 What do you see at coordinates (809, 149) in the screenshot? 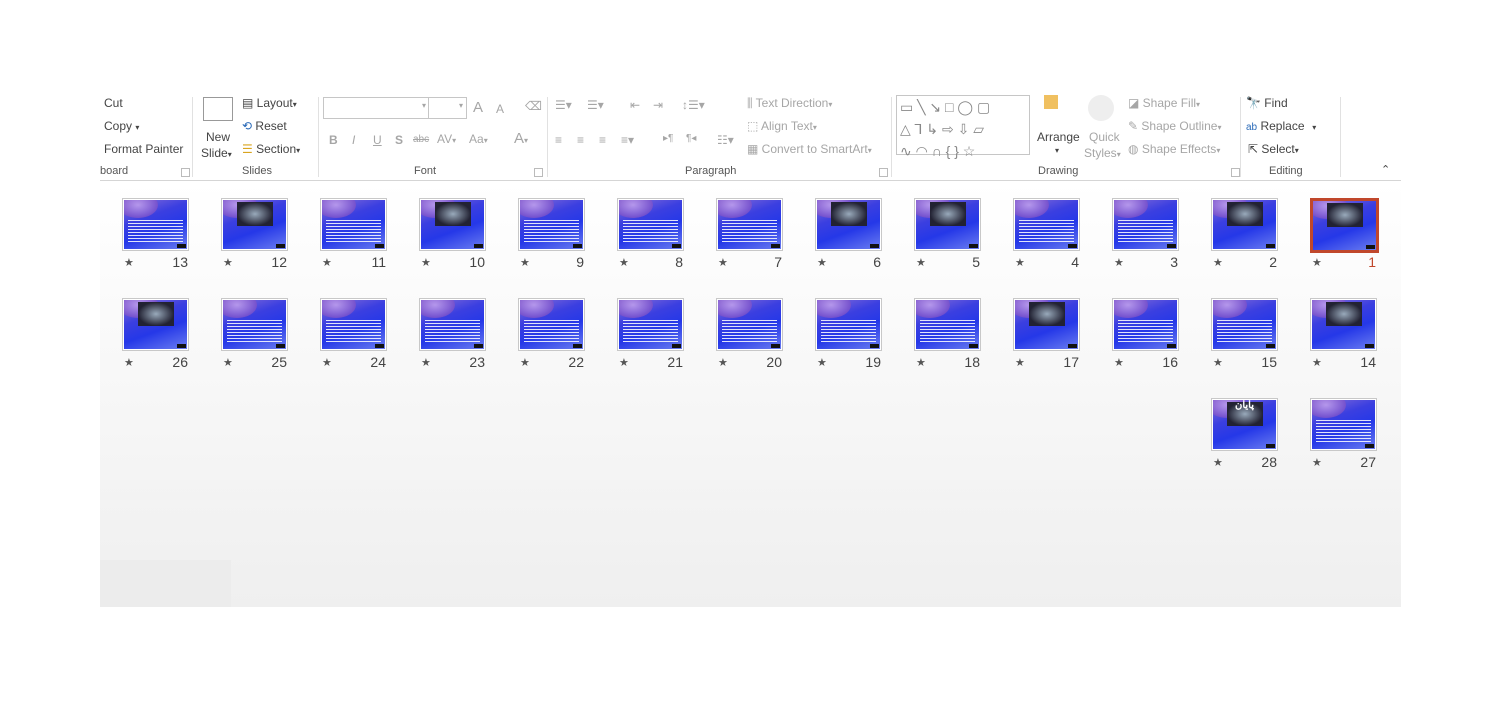
I see `convert-smartart-button: ▦ Convert to SmartArt▾` at bounding box center [809, 149].